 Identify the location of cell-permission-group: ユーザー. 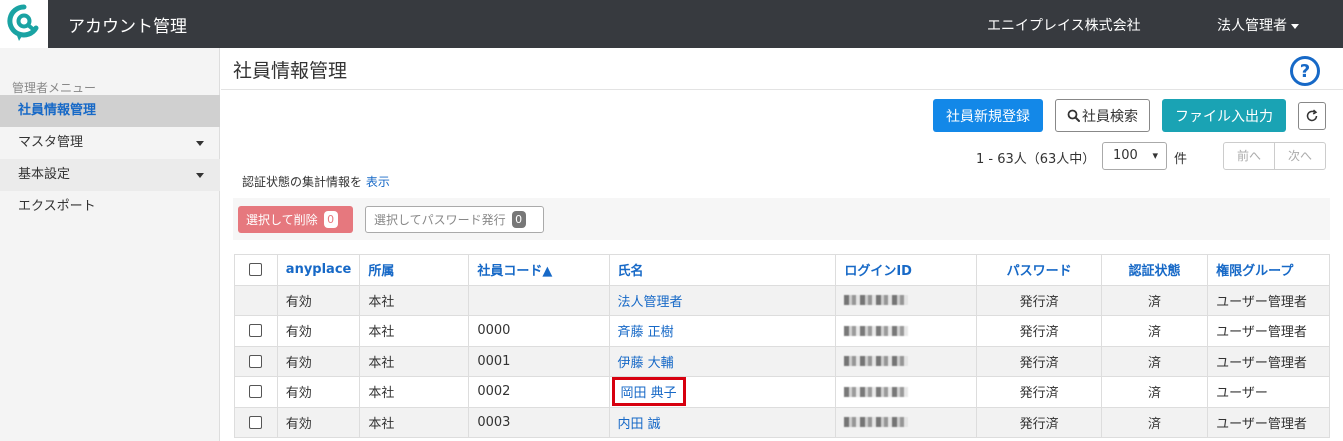
(1268, 392).